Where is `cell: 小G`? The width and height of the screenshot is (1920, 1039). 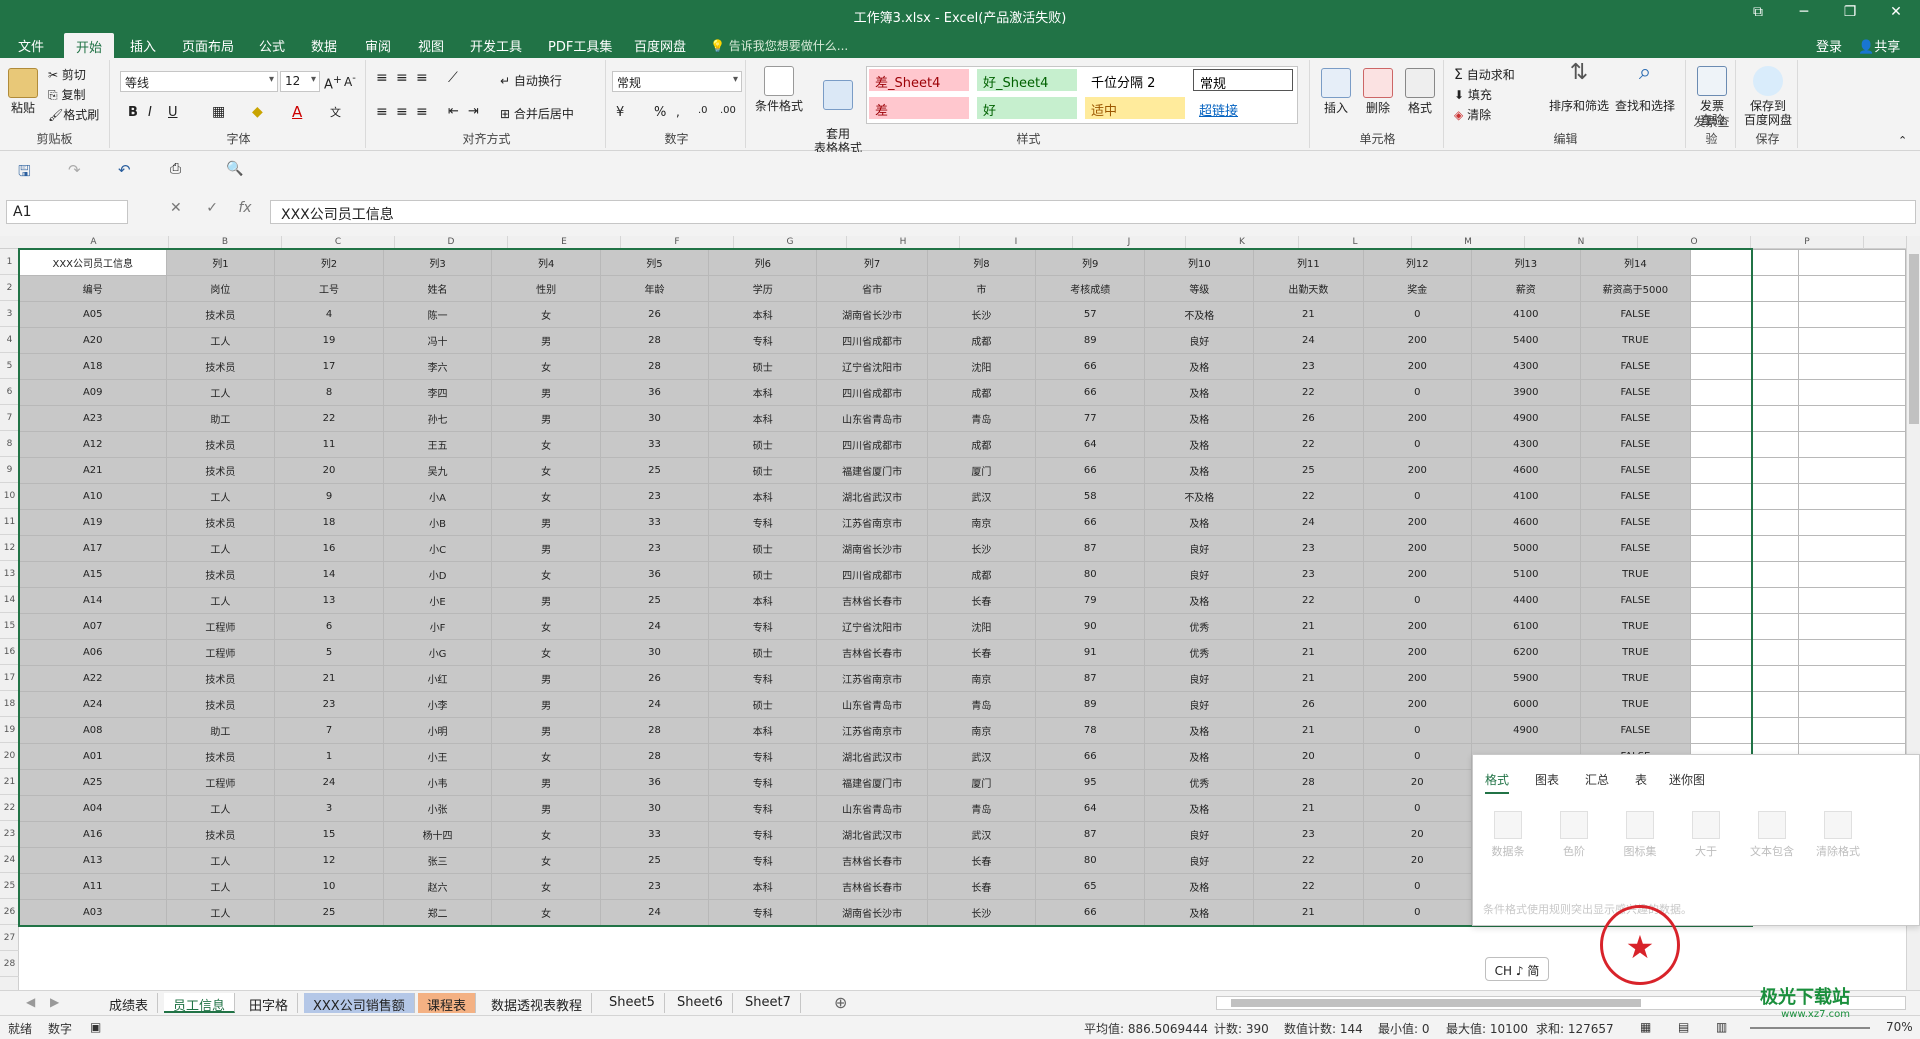 cell: 小G is located at coordinates (437, 652).